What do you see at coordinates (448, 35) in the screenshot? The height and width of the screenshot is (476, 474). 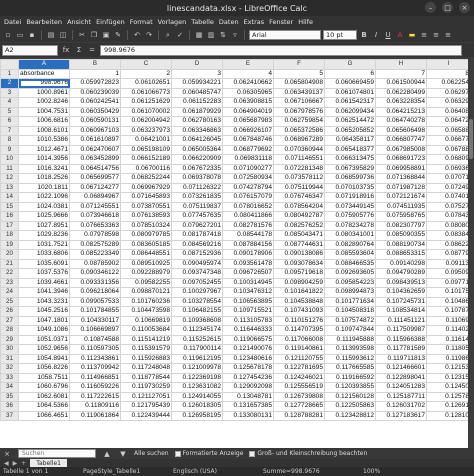 I see `align-right-icon: ≡` at bounding box center [448, 35].